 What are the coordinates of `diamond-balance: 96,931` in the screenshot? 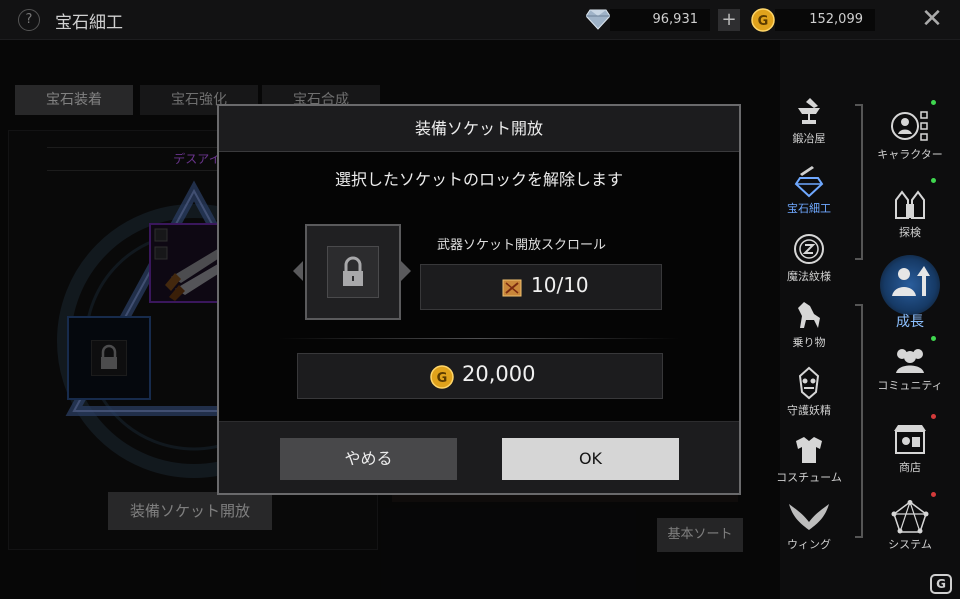 It's located at (660, 20).